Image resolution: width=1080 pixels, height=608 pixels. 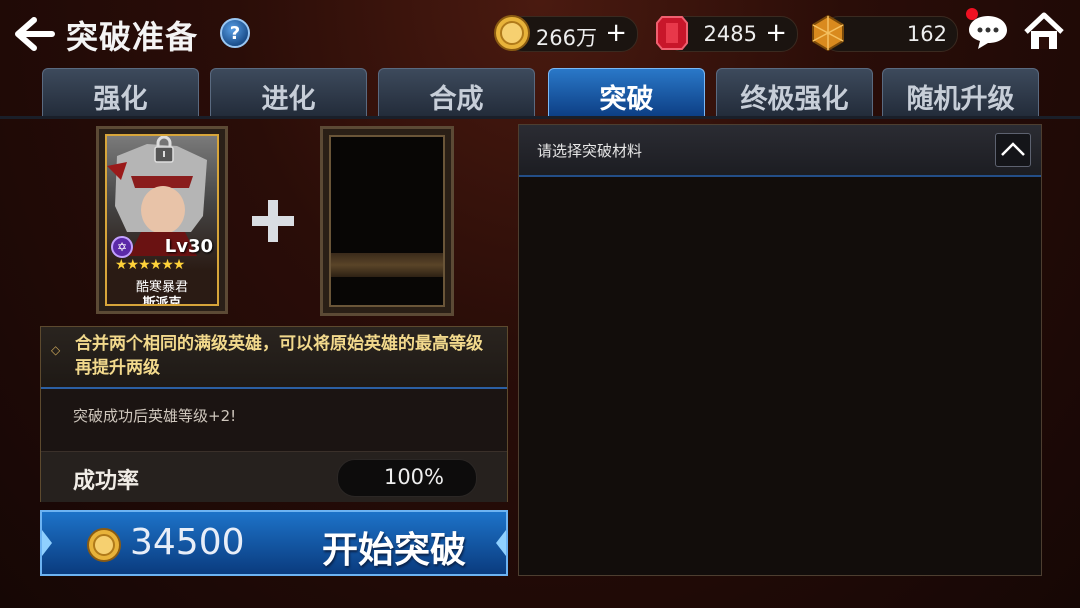 I want to click on slot-band, so click(x=387, y=265).